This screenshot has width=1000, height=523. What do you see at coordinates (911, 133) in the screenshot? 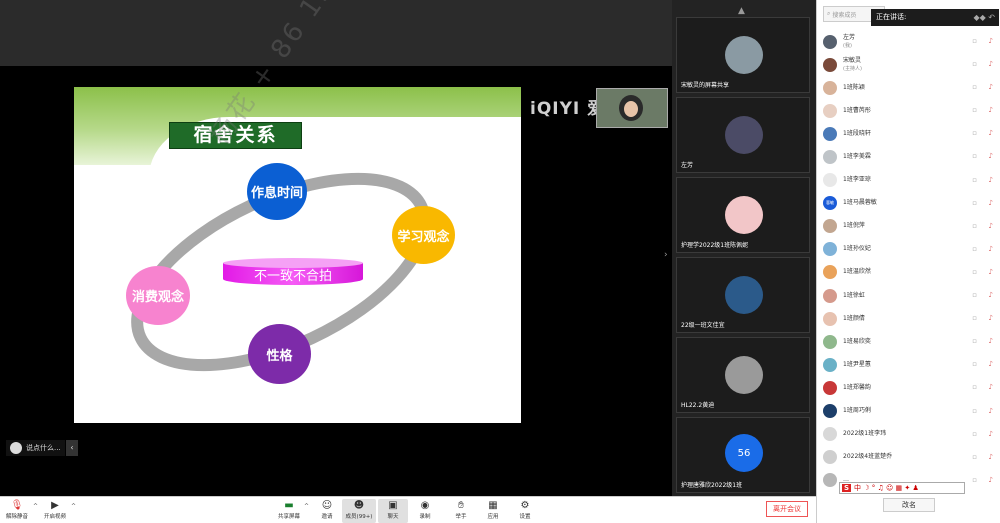
I see `participant-row: 1班段晓轩 ▫ ♪` at bounding box center [911, 133].